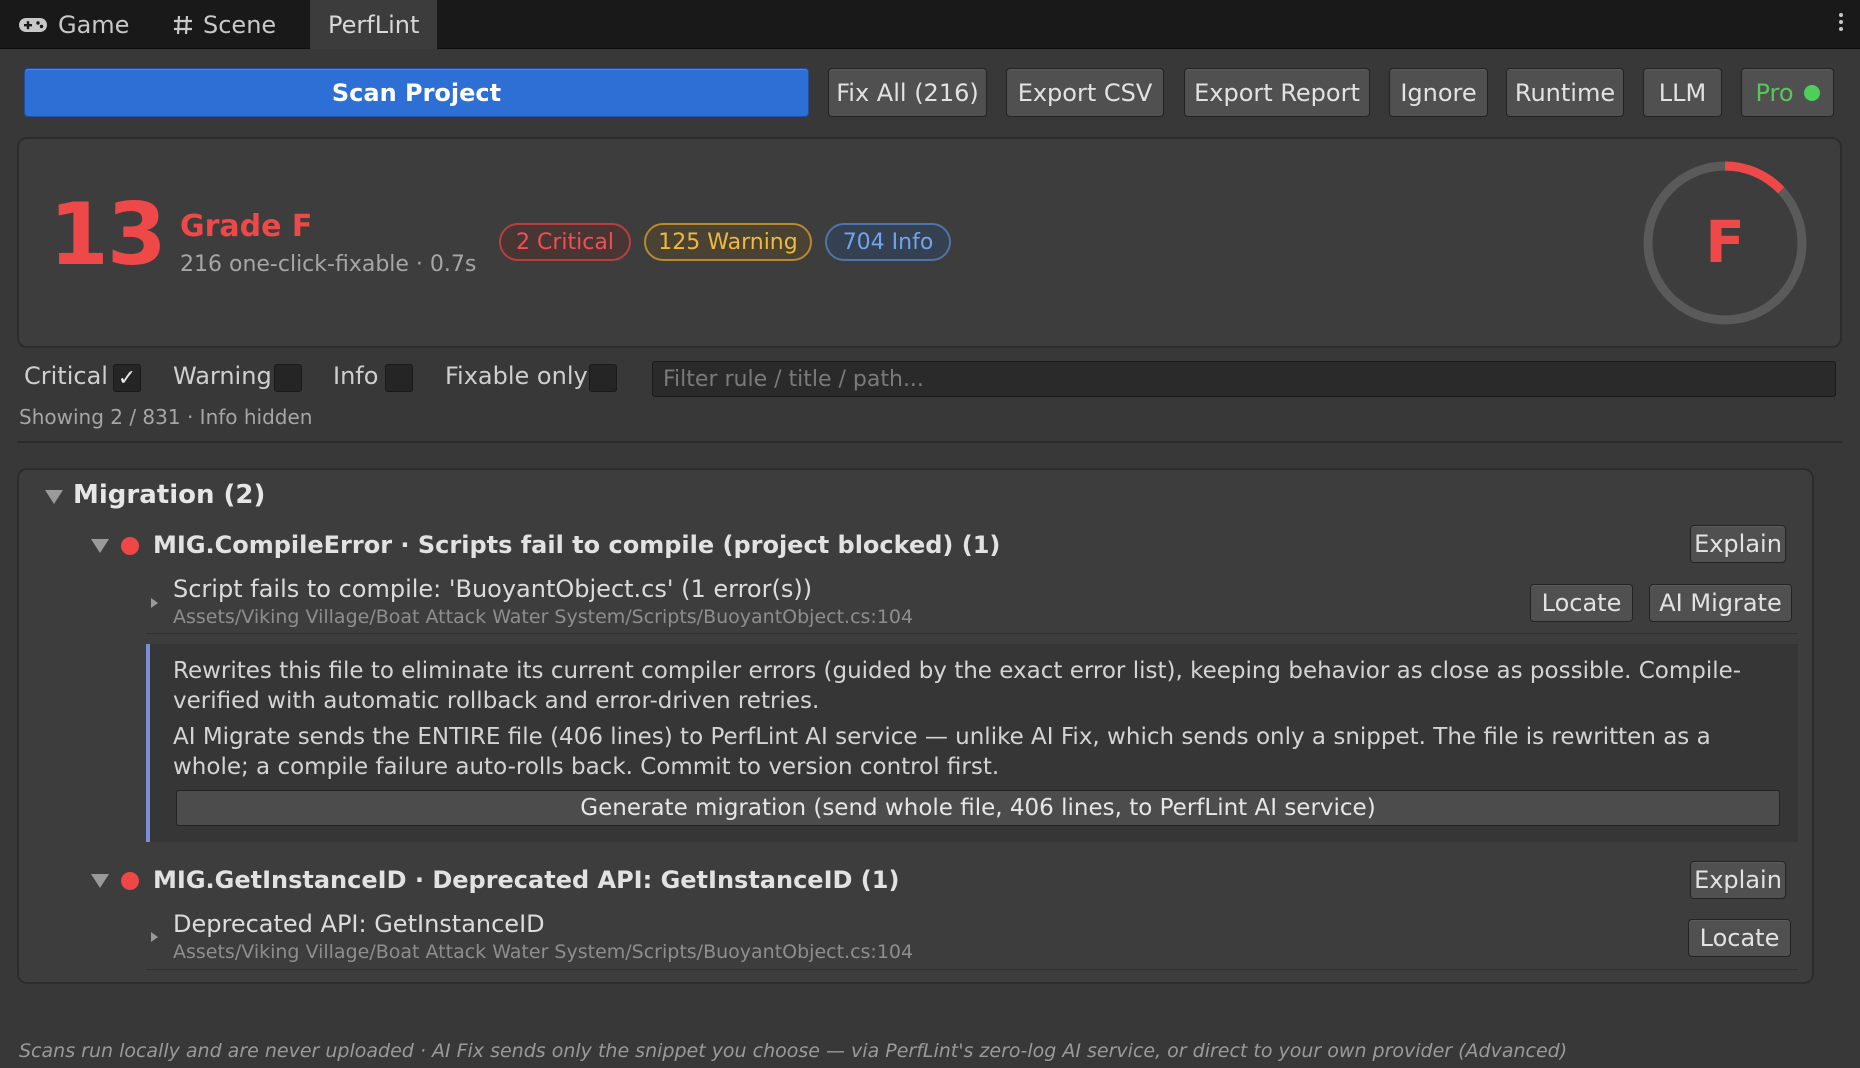 The height and width of the screenshot is (1068, 1860). Describe the element at coordinates (1841, 24) in the screenshot. I see `more-options-icon` at that location.